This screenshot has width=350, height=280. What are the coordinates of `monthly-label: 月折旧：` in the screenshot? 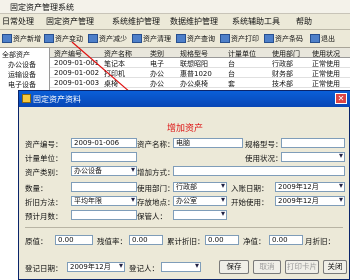 It's located at (320, 241).